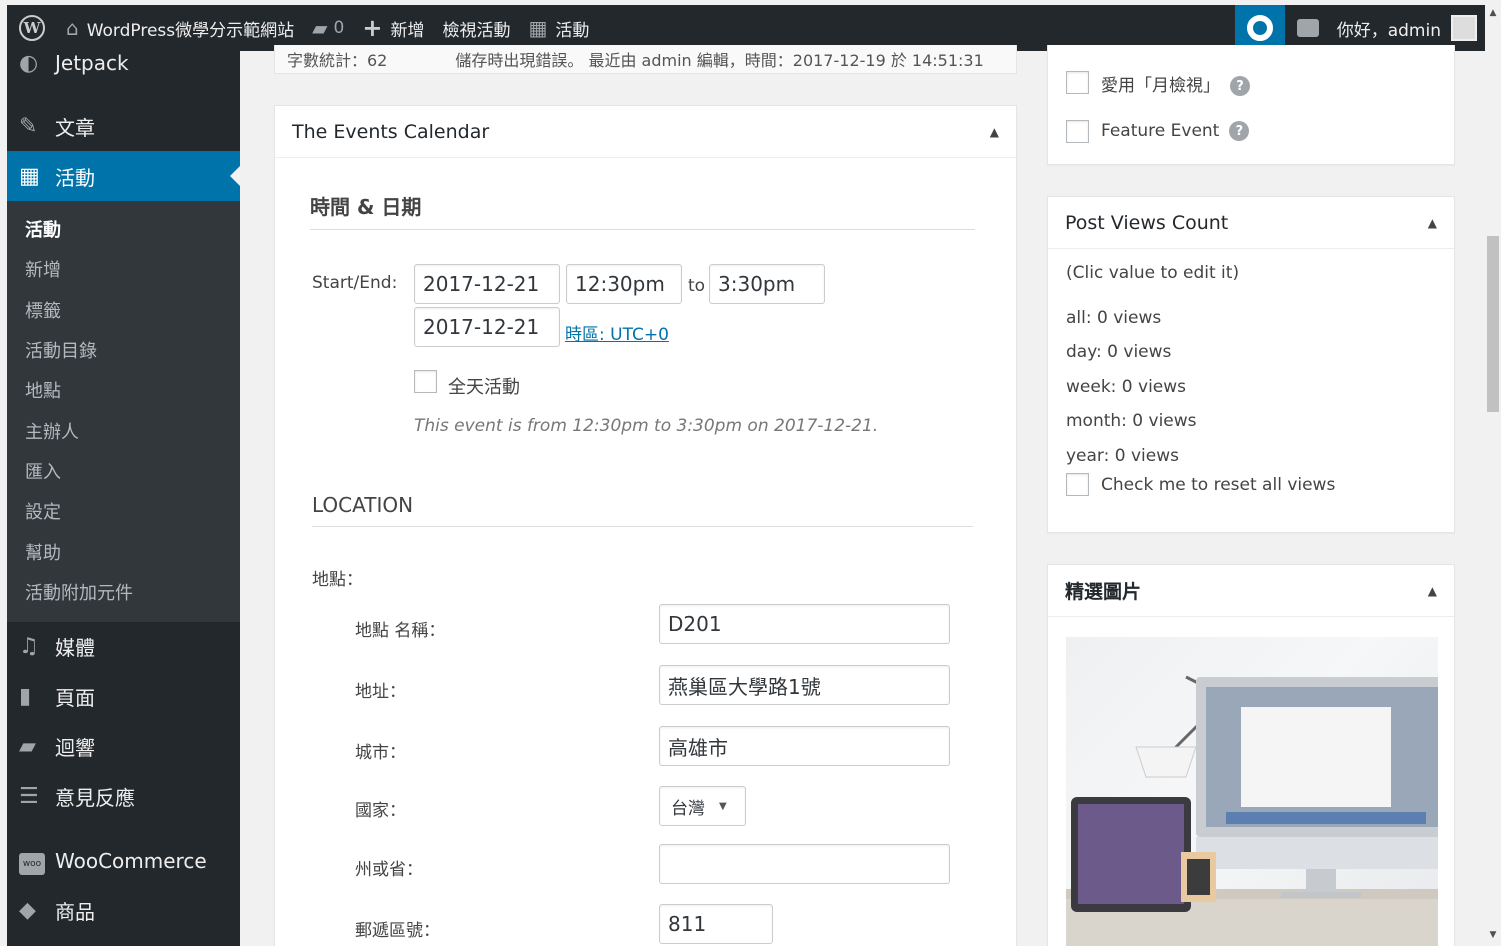 The image size is (1501, 946). Describe the element at coordinates (767, 284) in the screenshot. I see `end-time-input: 3:30pm` at that location.